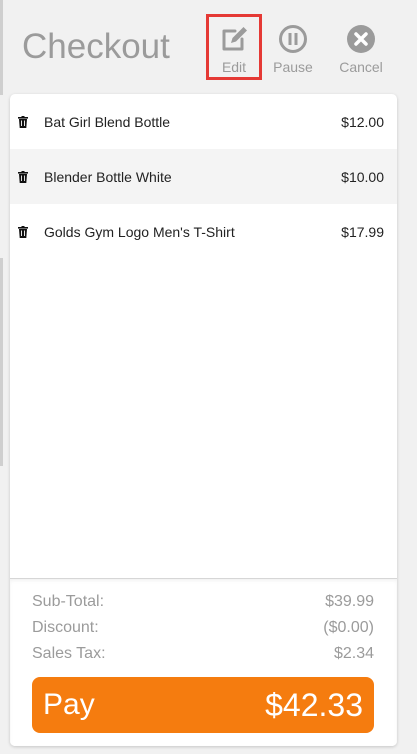 The width and height of the screenshot is (417, 754). Describe the element at coordinates (234, 67) in the screenshot. I see `edit-label: Edit` at that location.